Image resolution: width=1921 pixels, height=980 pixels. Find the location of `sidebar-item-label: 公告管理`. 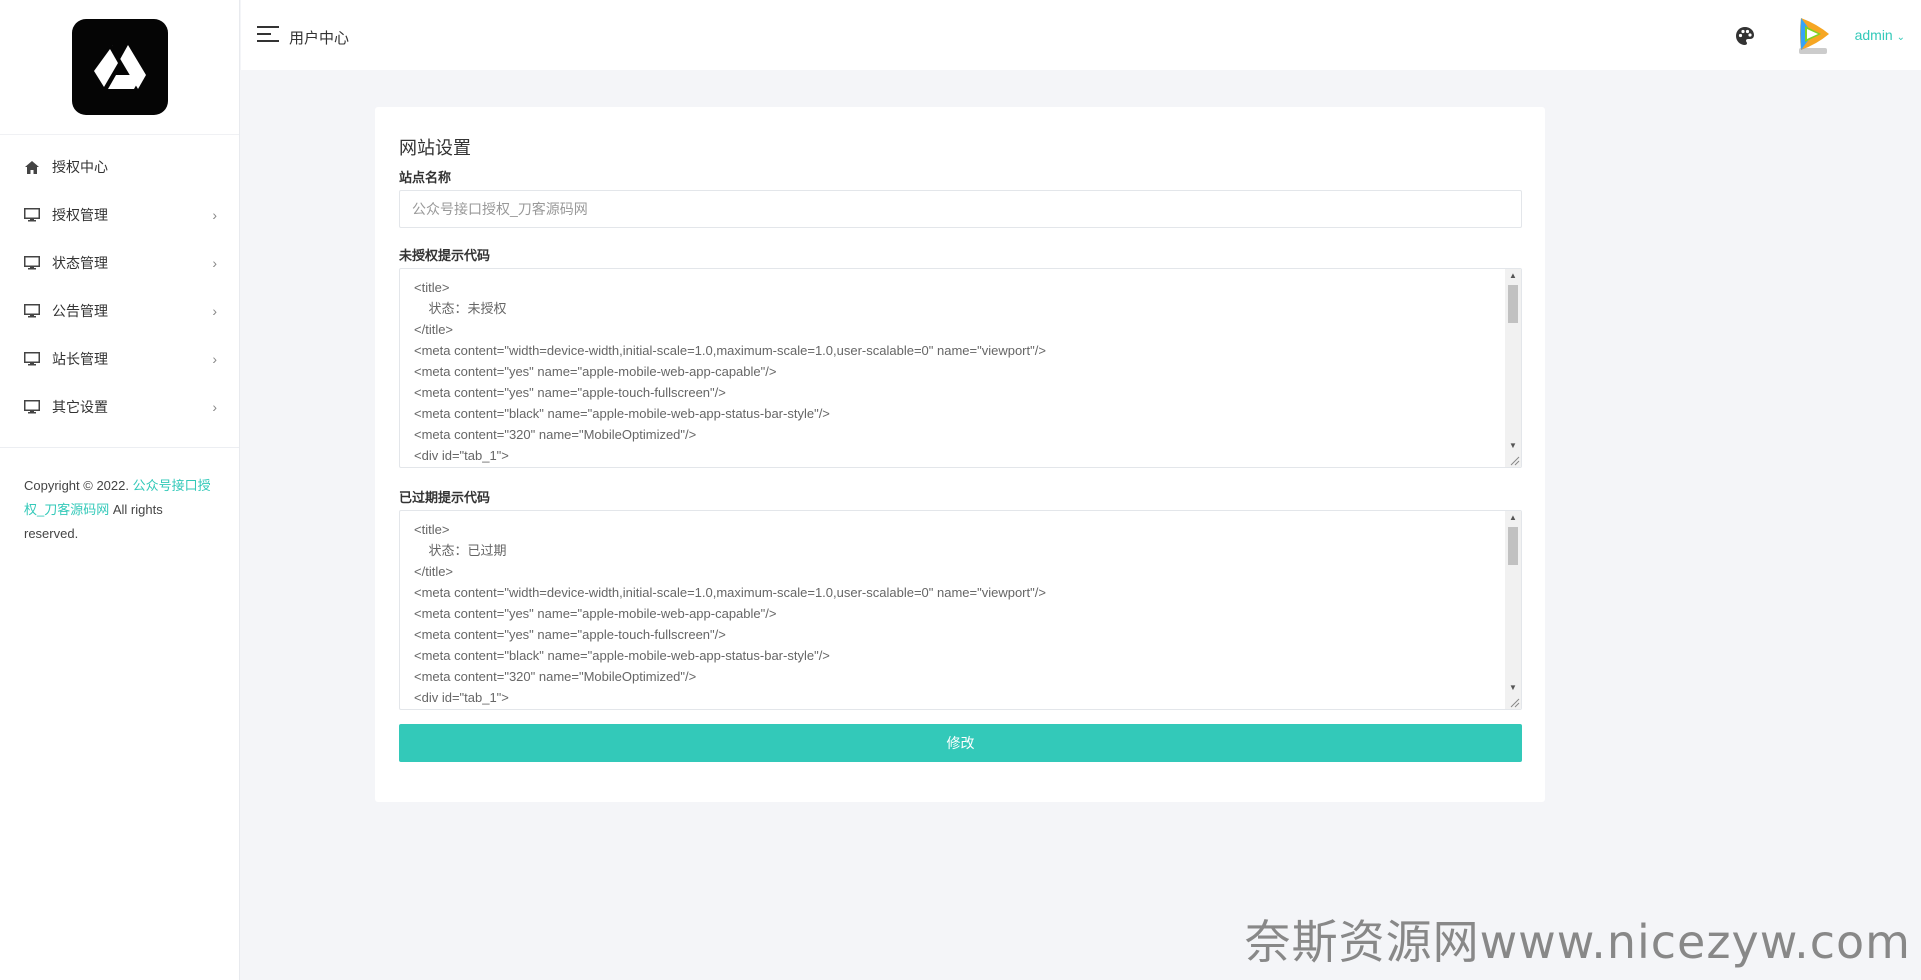

sidebar-item-label: 公告管理 is located at coordinates (80, 311).